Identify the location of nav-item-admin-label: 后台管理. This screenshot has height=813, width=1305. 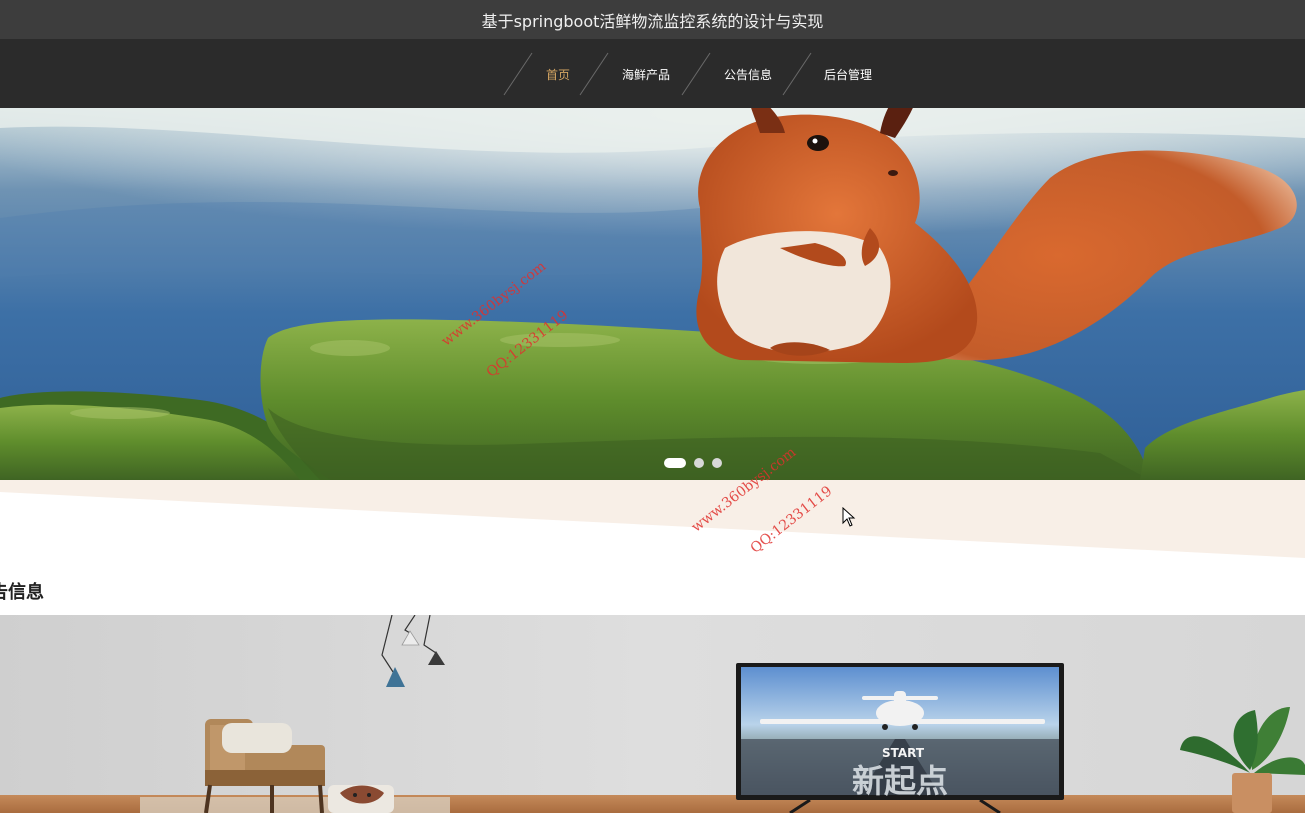
(847, 74).